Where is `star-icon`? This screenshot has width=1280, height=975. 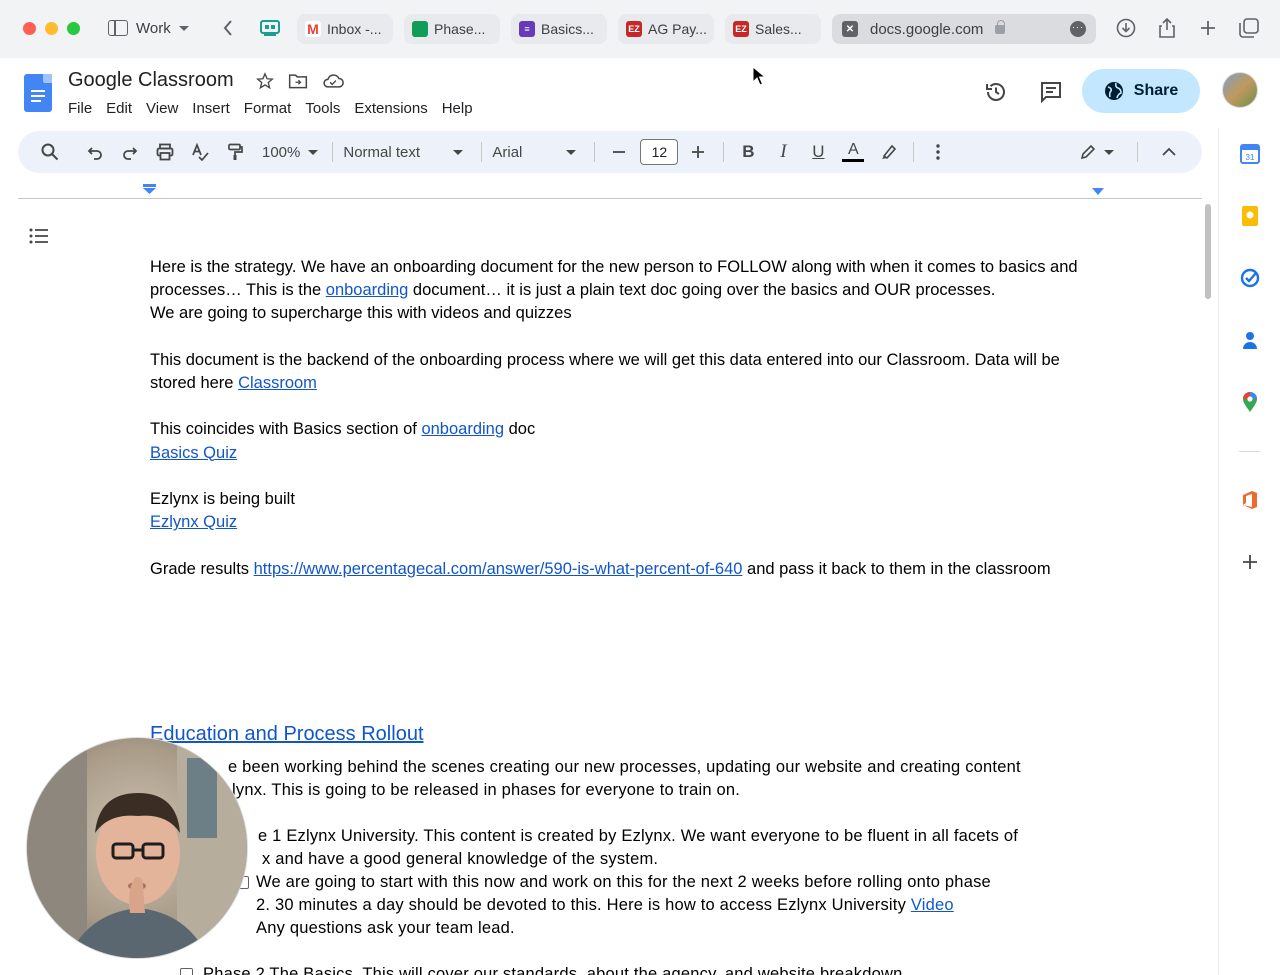 star-icon is located at coordinates (265, 81).